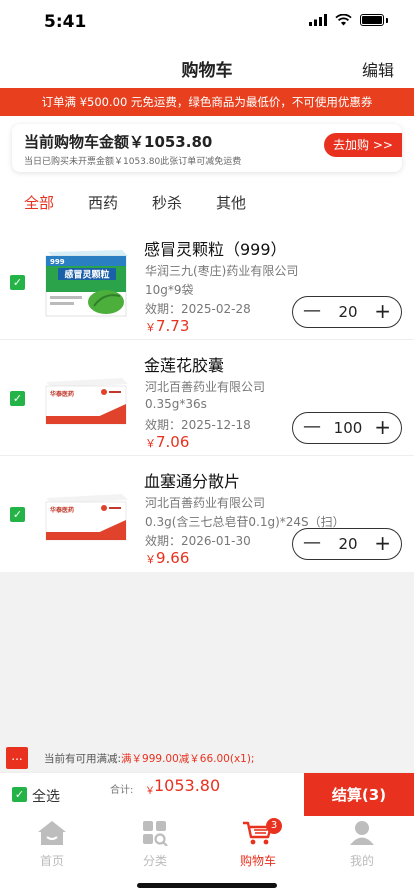 The width and height of the screenshot is (414, 896). I want to click on discount-text: 当前有可用满减:满￥999.00减￥66.00(x1);, so click(149, 758).